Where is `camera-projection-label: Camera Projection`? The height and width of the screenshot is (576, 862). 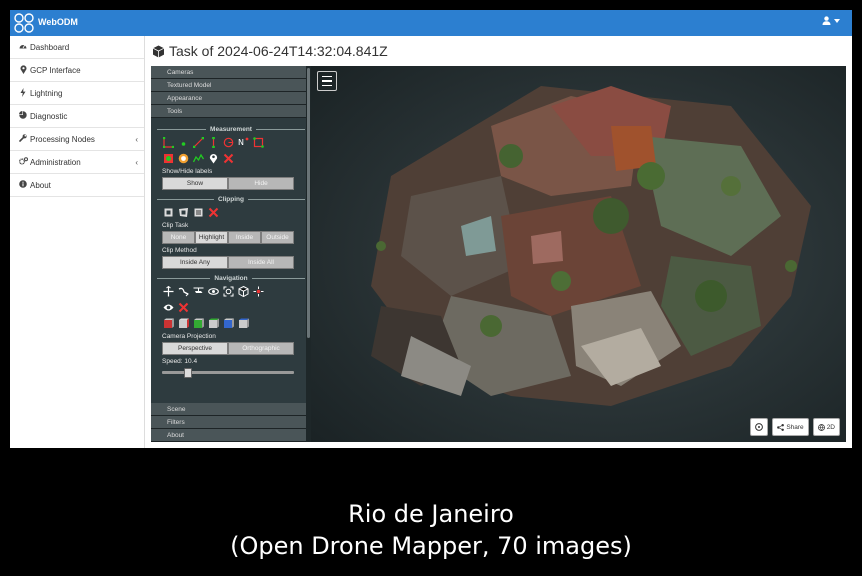
camera-projection-label: Camera Projection is located at coordinates (189, 336).